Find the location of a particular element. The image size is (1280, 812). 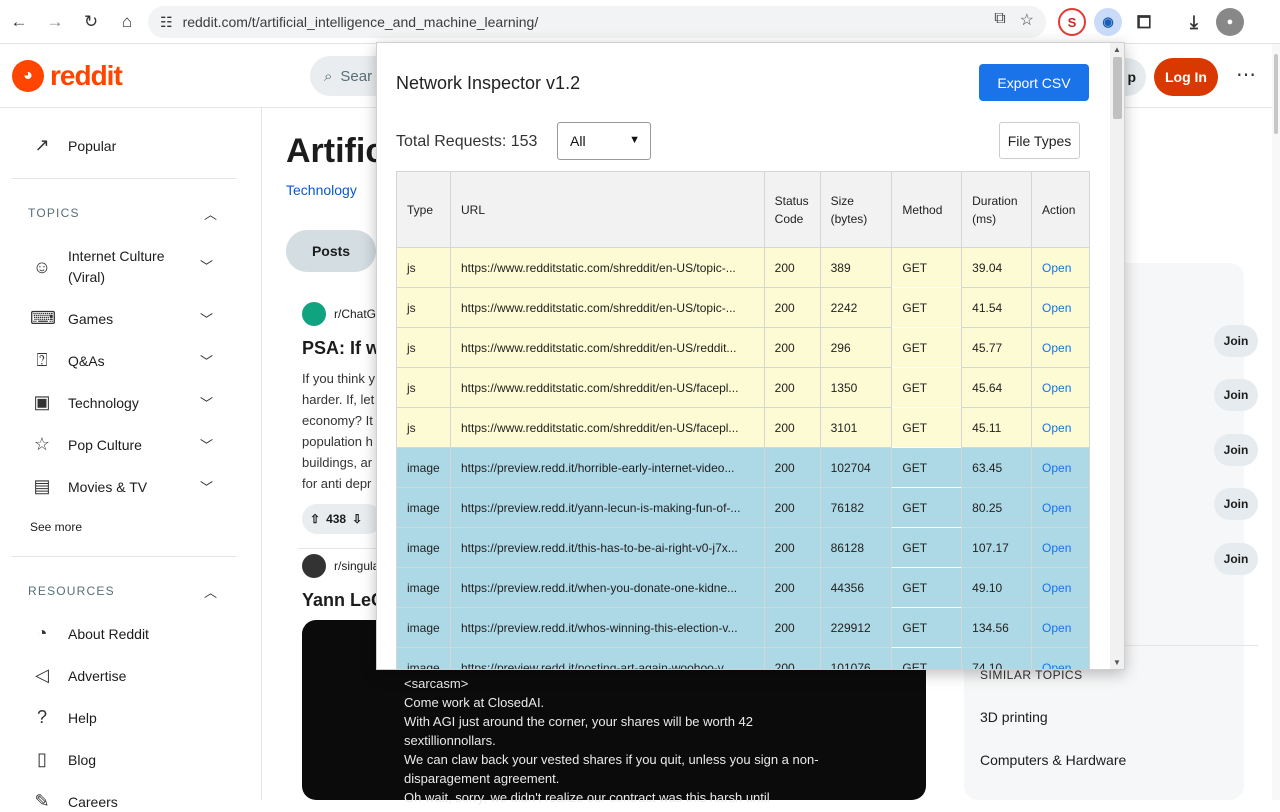

download-icon: ⤓ is located at coordinates (1194, 22).